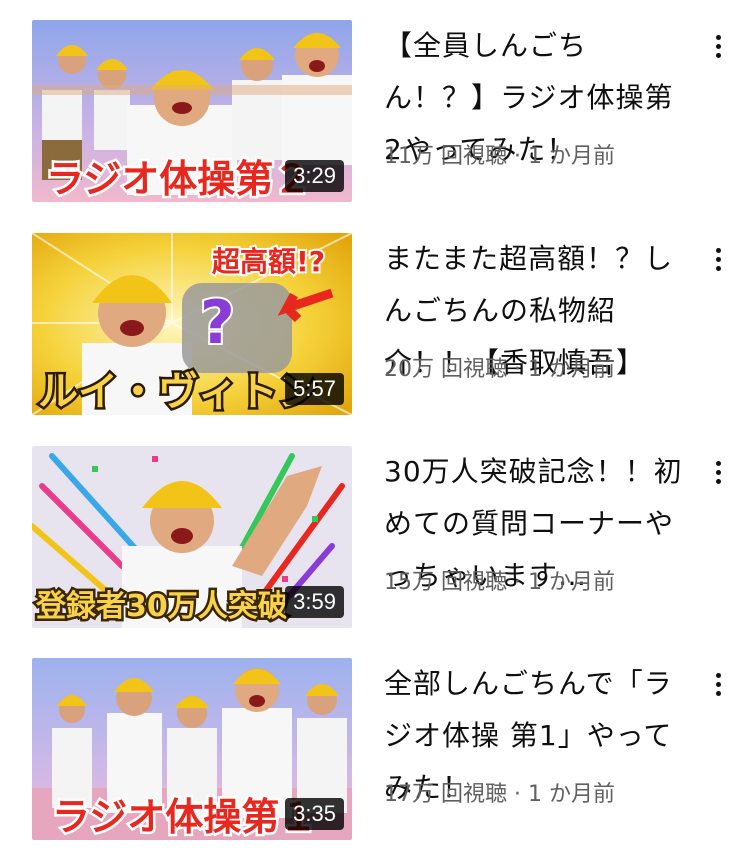 The height and width of the screenshot is (855, 750). I want to click on duration-badge: 3:59, so click(314, 602).